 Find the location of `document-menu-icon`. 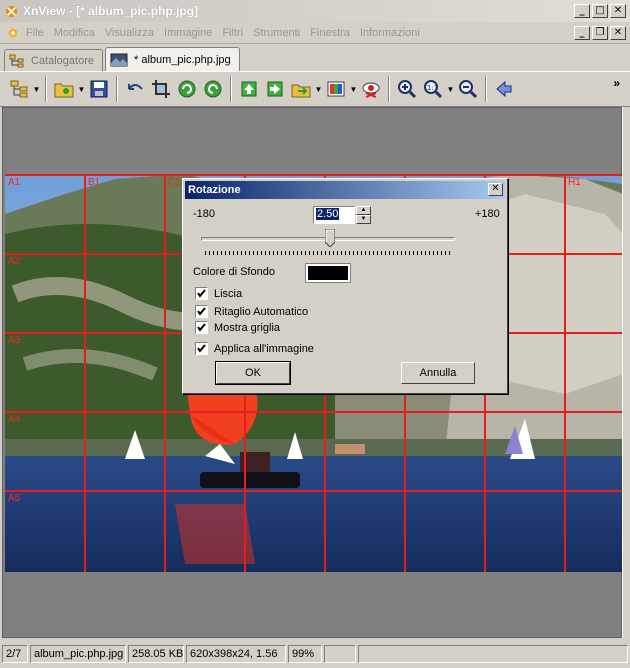

document-menu-icon is located at coordinates (13, 33).